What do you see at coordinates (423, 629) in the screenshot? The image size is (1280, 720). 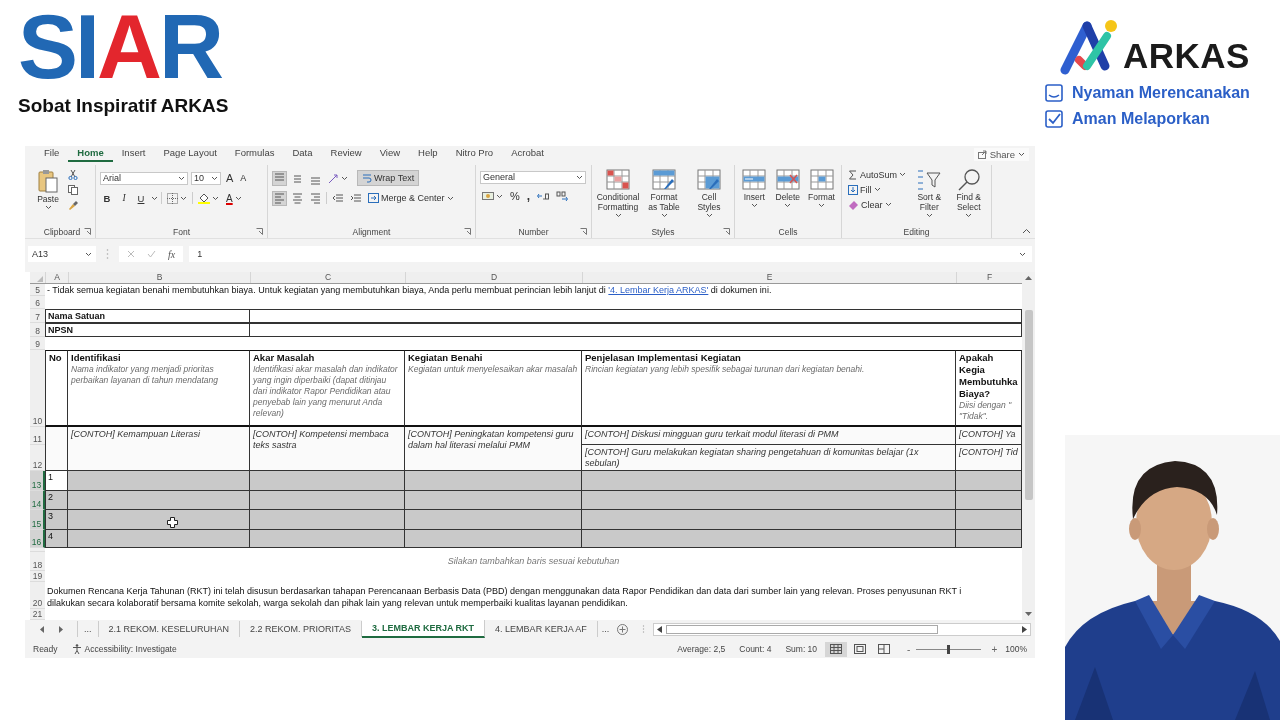 I see `sheet-tab: 3. LEMBAR KERJA RKT` at bounding box center [423, 629].